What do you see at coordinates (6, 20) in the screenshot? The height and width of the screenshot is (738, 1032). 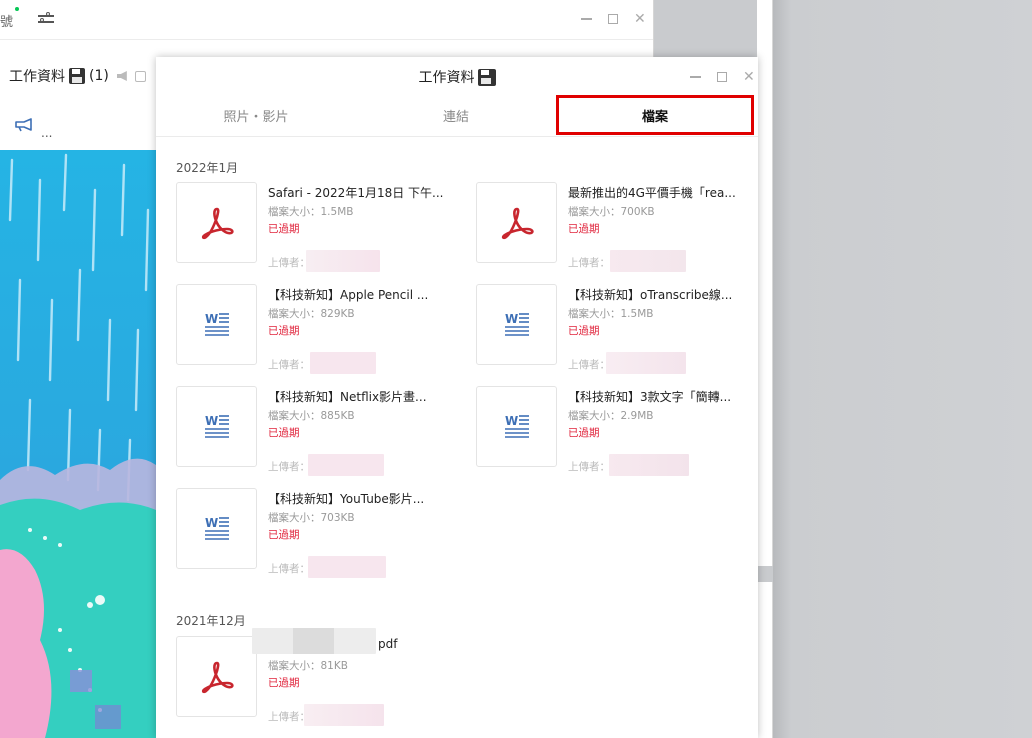 I see `chat-tab-label: 號` at bounding box center [6, 20].